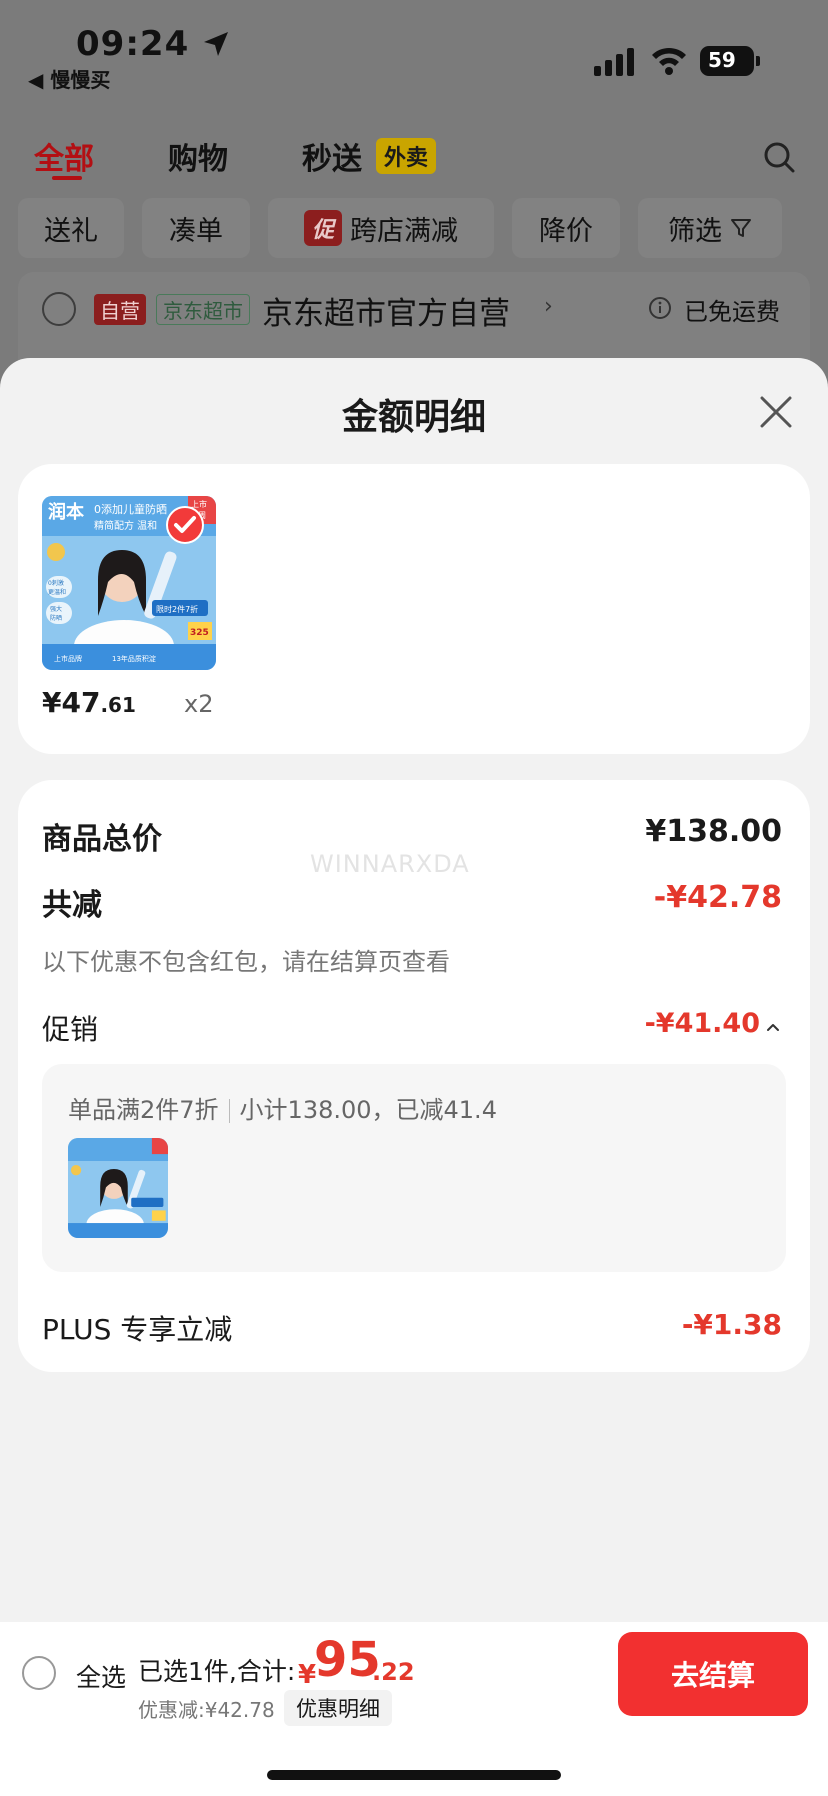  I want to click on total-decimal: .22, so click(393, 1672).